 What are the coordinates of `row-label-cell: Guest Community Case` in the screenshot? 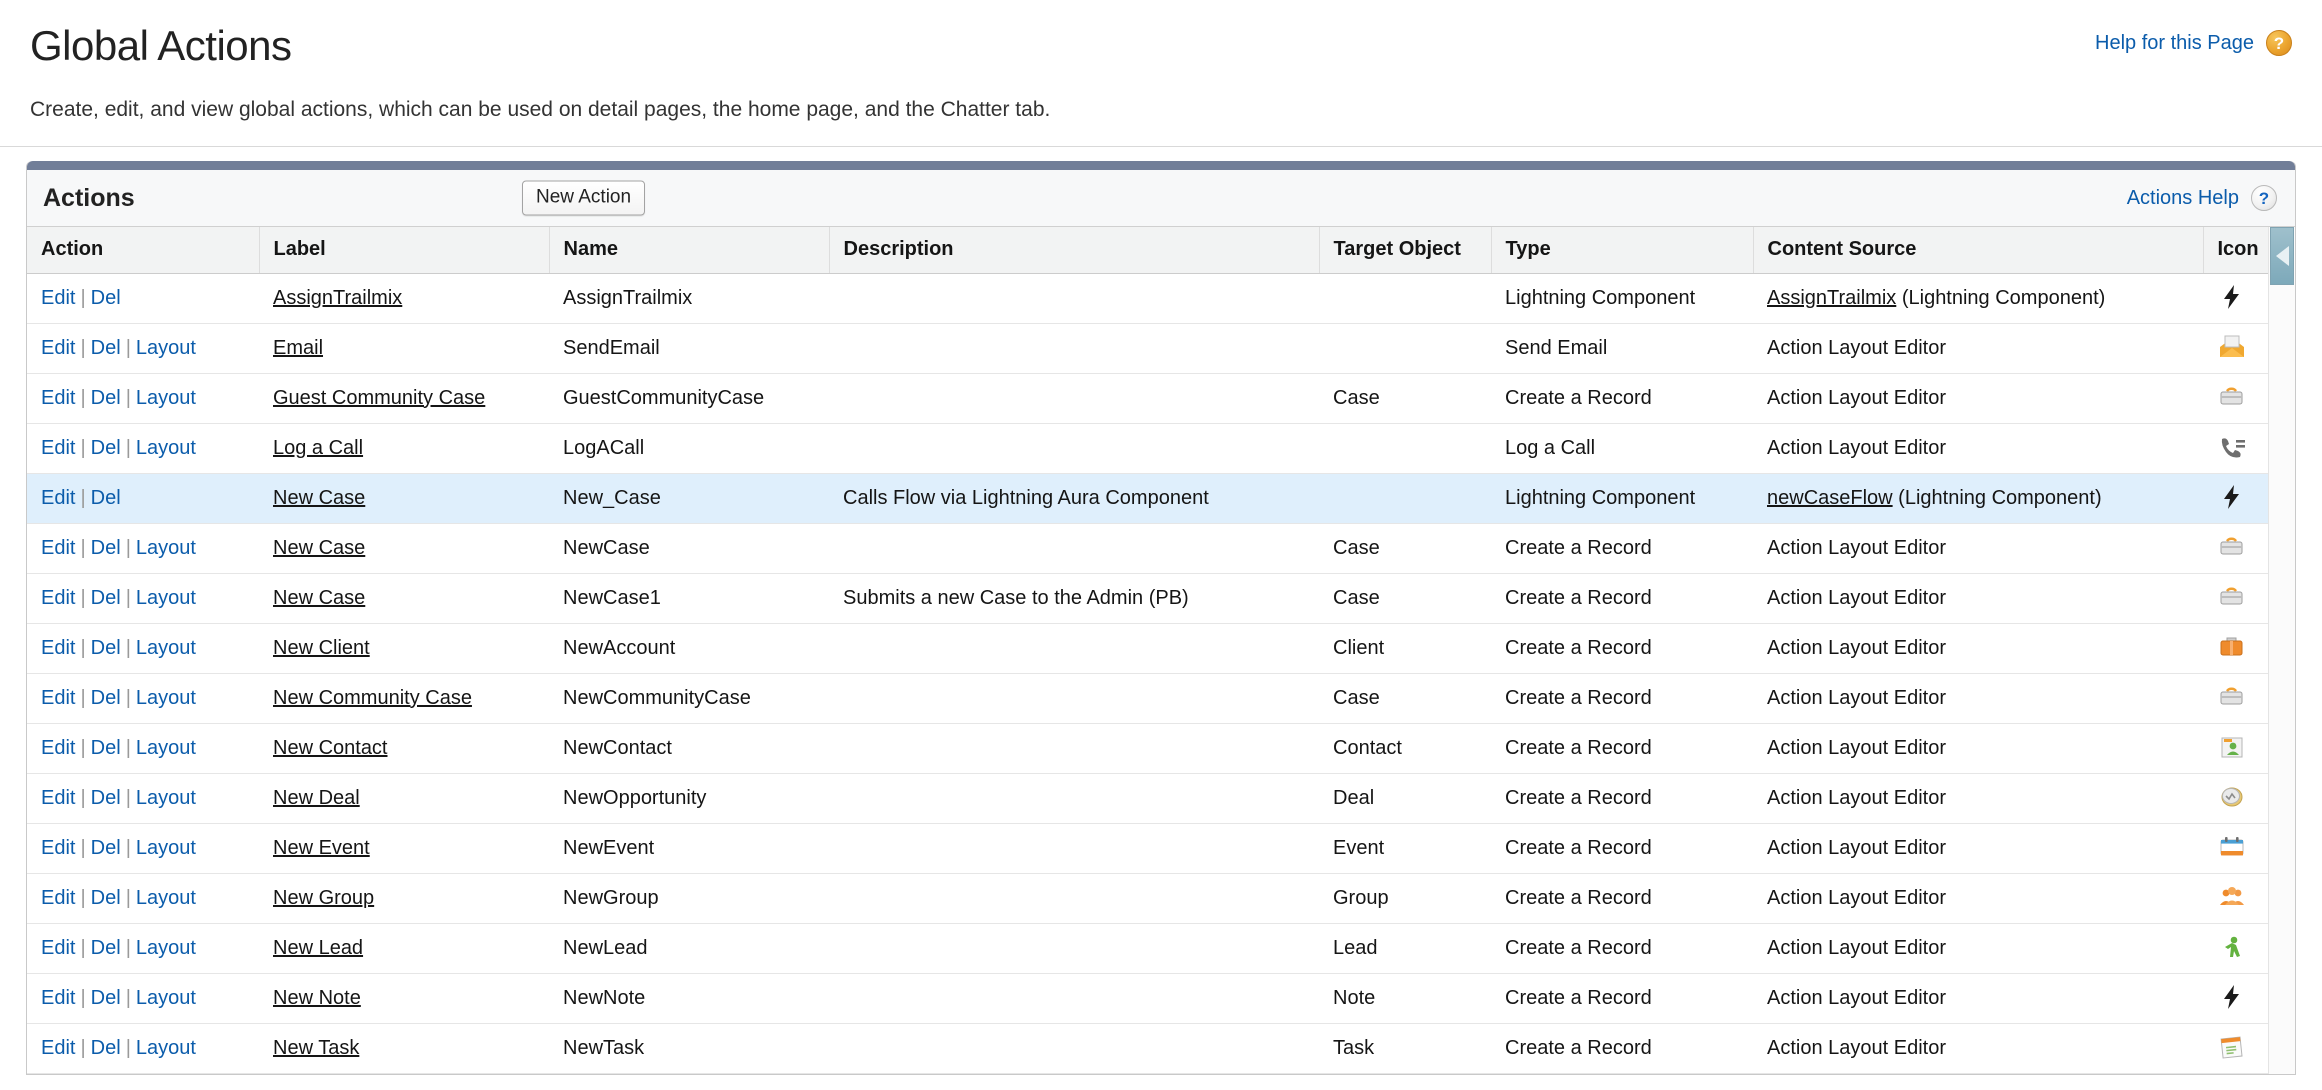 It's located at (404, 399).